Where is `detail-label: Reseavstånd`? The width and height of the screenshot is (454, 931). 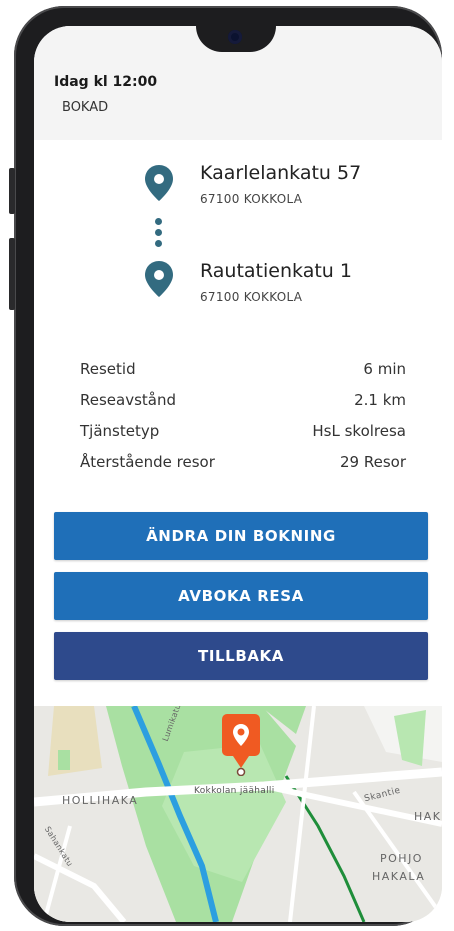
detail-label: Reseavstånd is located at coordinates (128, 400).